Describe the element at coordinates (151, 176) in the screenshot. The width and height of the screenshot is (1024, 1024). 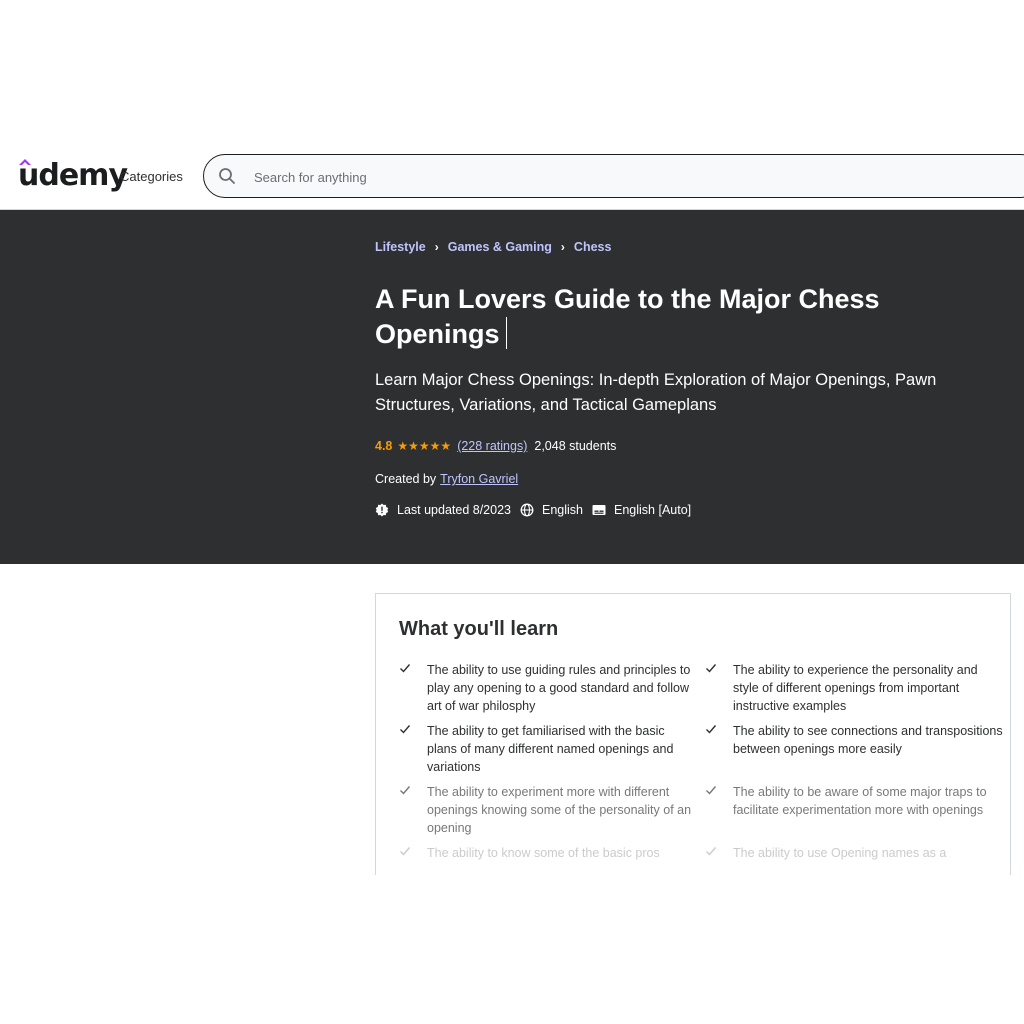
I see `categories-link: Categories` at that location.